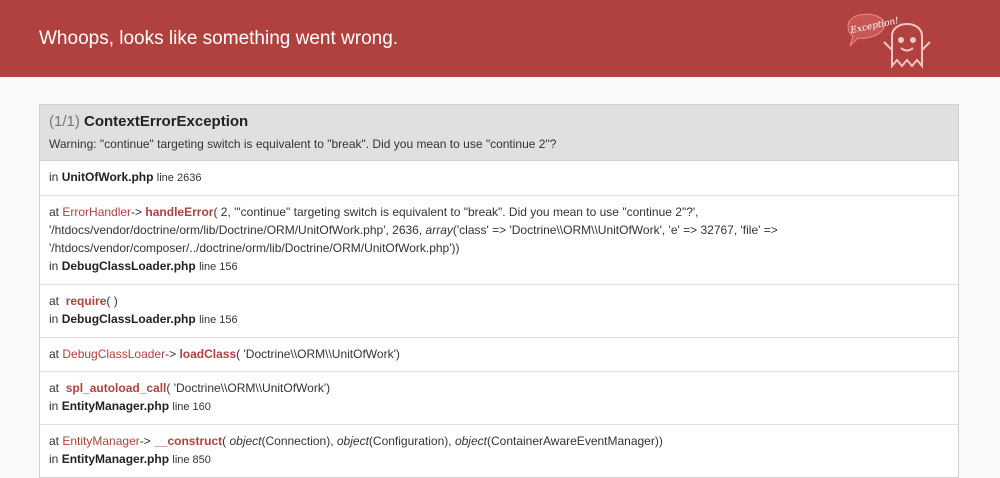 The width and height of the screenshot is (1000, 478). Describe the element at coordinates (97, 212) in the screenshot. I see `class-name: ErrorHandler` at that location.